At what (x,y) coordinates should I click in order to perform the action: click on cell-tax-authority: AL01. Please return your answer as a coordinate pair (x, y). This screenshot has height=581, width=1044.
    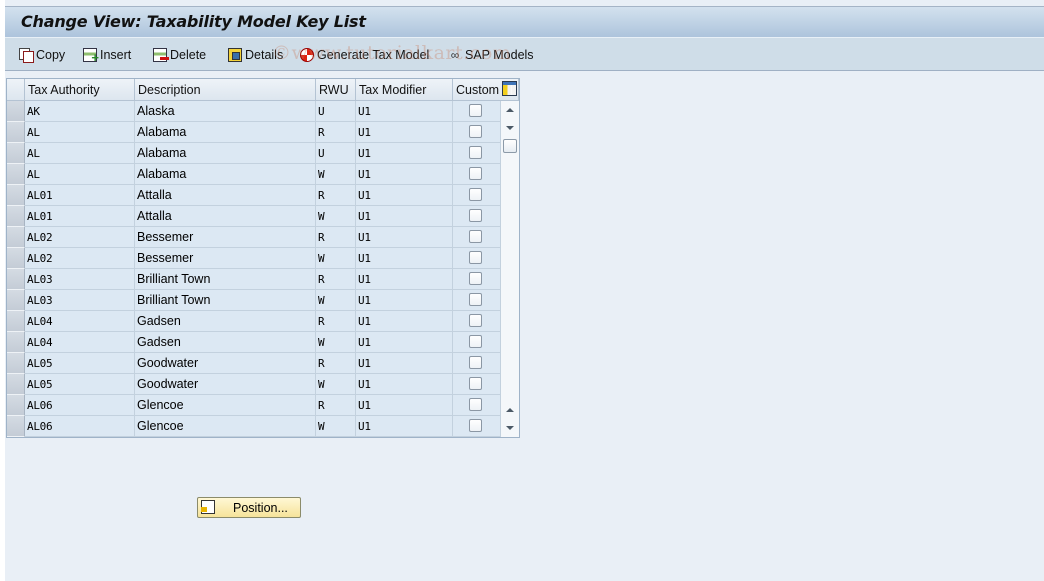
    Looking at the image, I should click on (80, 216).